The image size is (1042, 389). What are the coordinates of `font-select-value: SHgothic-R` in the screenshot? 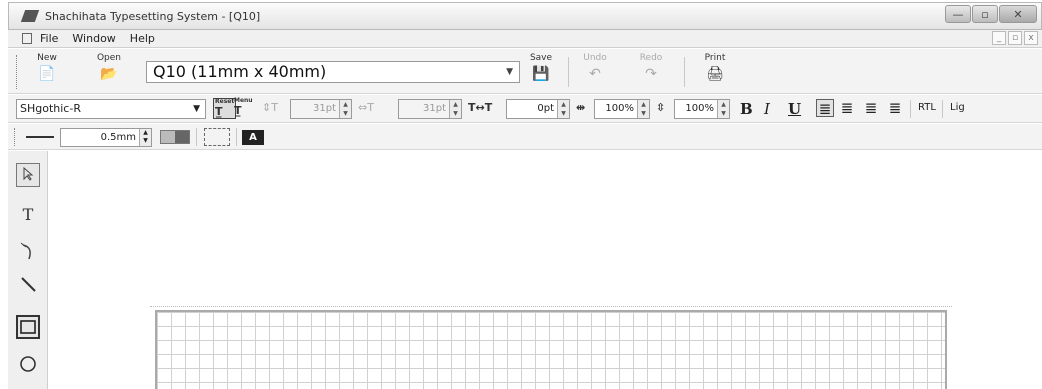 It's located at (50, 108).